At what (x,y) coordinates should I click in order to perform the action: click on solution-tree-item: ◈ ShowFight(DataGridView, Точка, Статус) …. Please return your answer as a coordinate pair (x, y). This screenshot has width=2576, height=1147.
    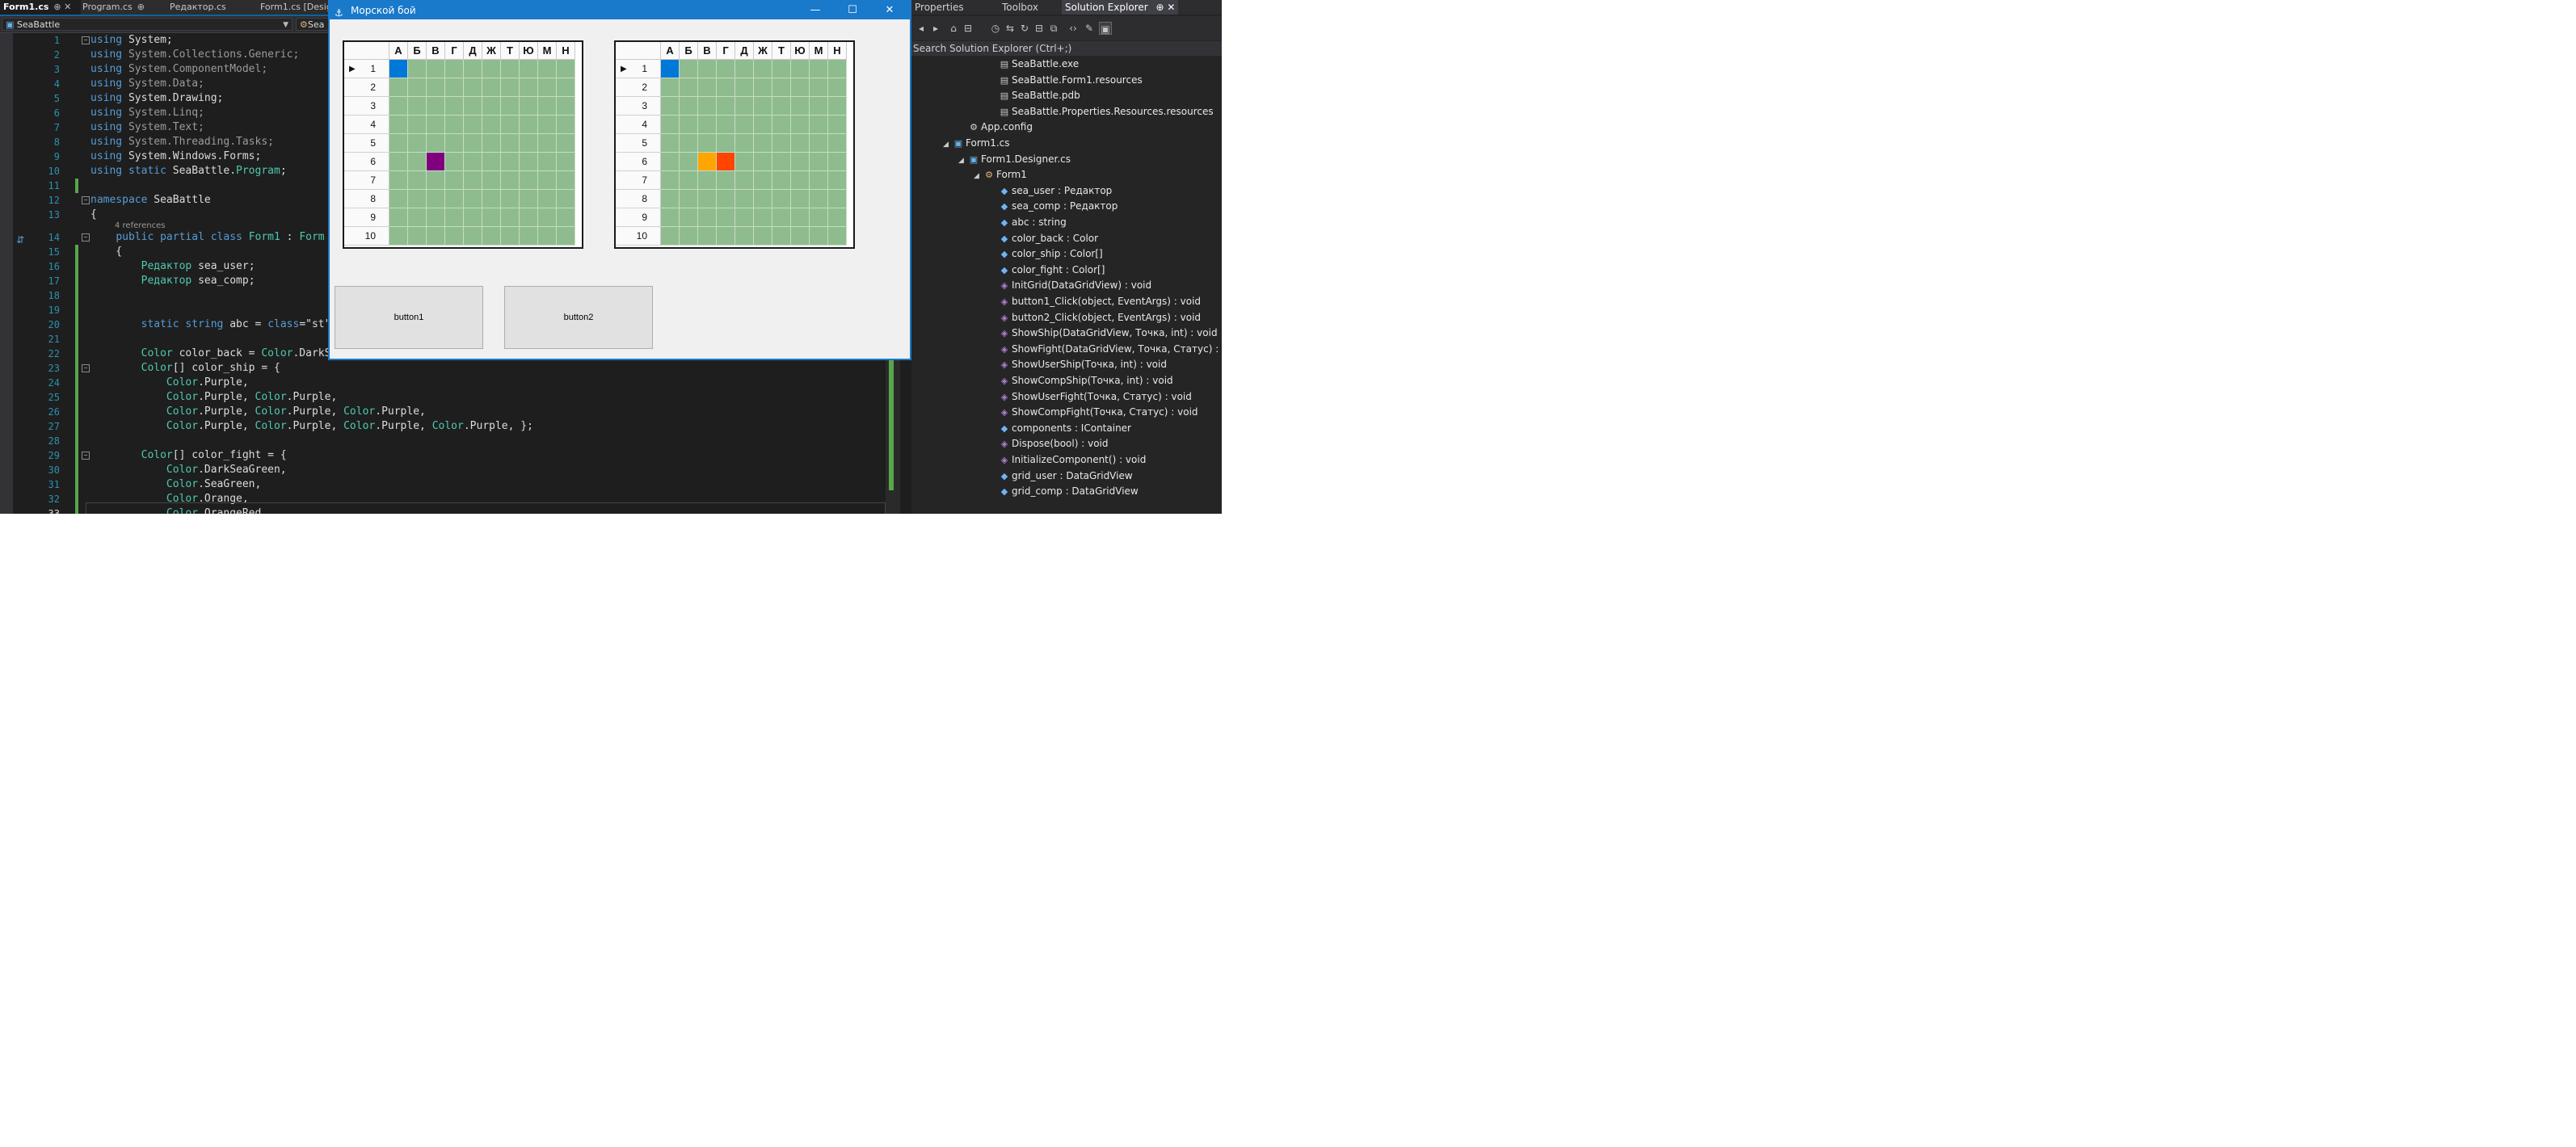
    Looking at the image, I should click on (1105, 351).